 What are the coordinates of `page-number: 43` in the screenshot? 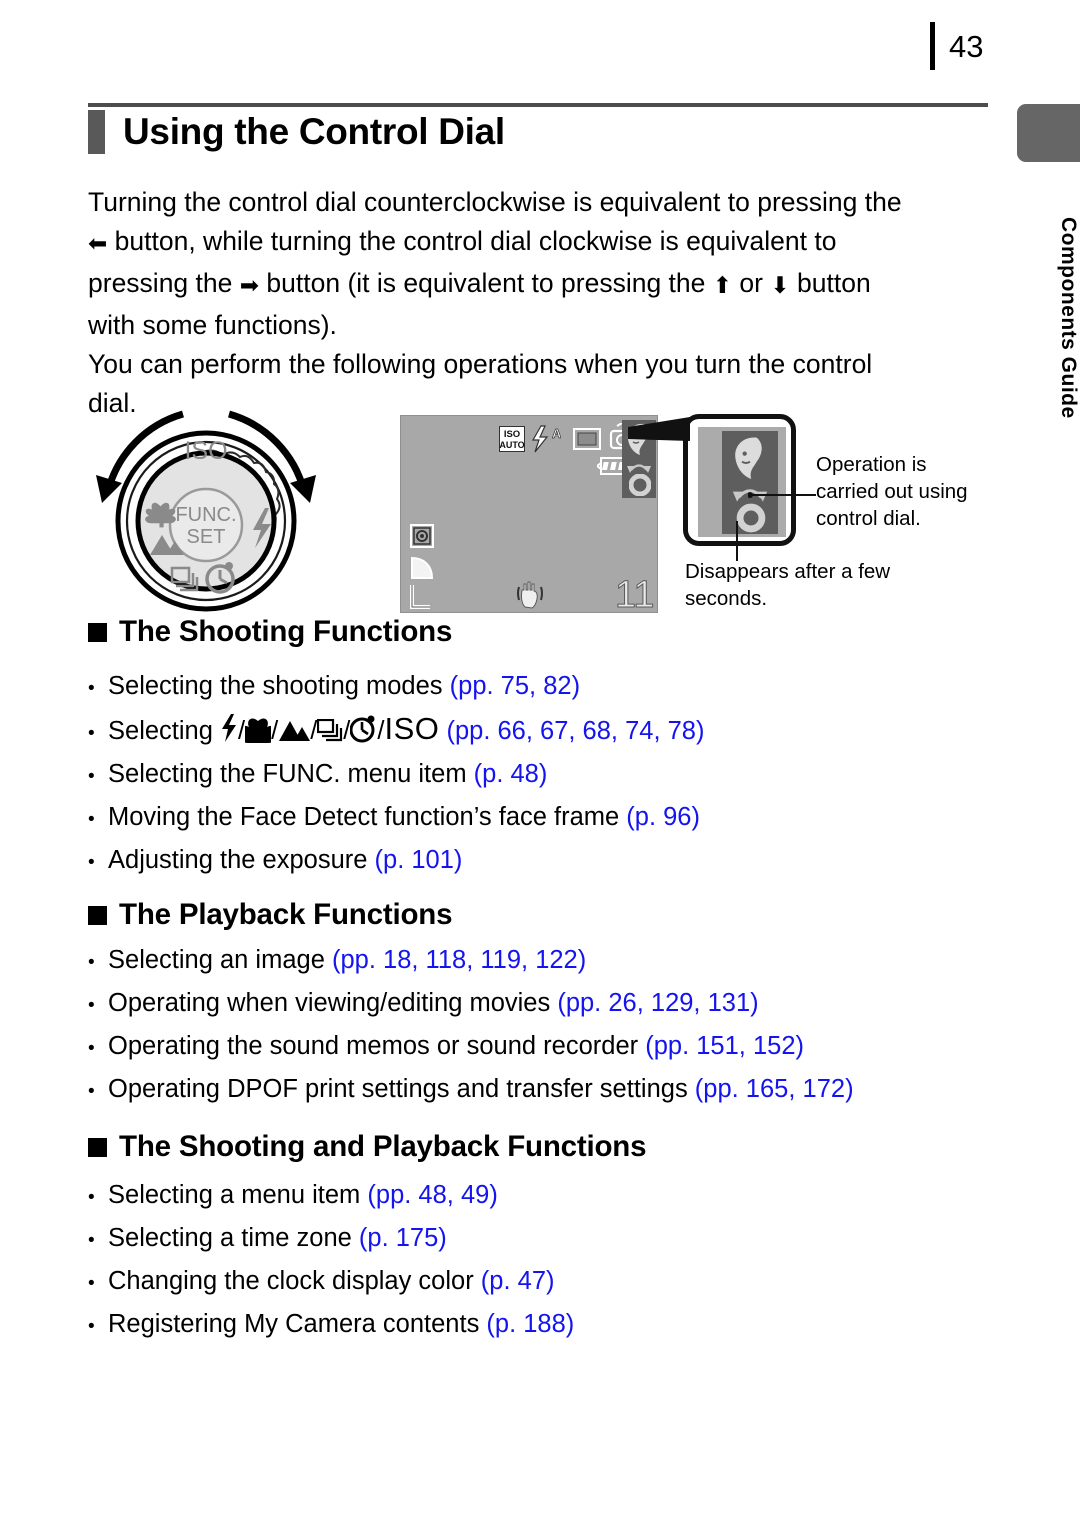 It's located at (966, 46).